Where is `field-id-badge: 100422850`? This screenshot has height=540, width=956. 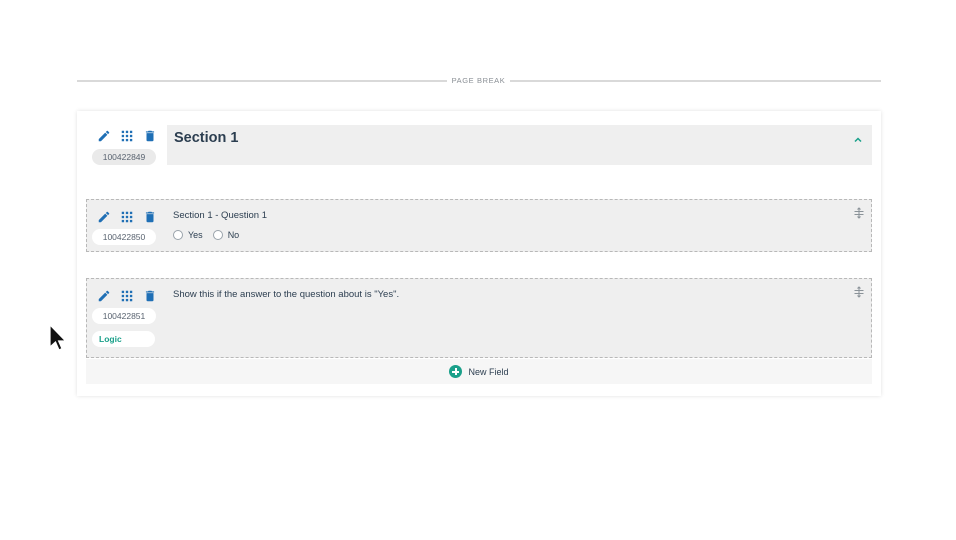
field-id-badge: 100422850 is located at coordinates (124, 237).